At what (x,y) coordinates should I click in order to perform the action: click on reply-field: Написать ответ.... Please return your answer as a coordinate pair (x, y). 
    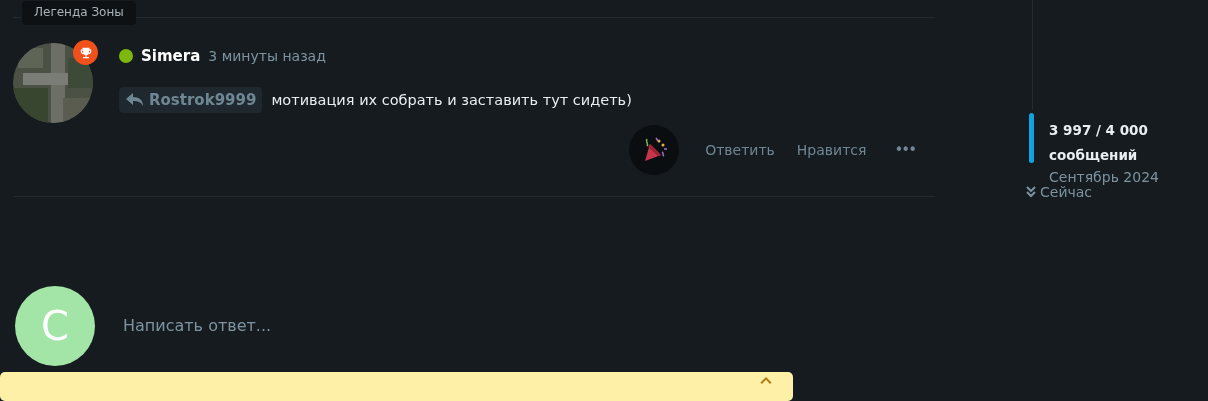
    Looking at the image, I should click on (373, 326).